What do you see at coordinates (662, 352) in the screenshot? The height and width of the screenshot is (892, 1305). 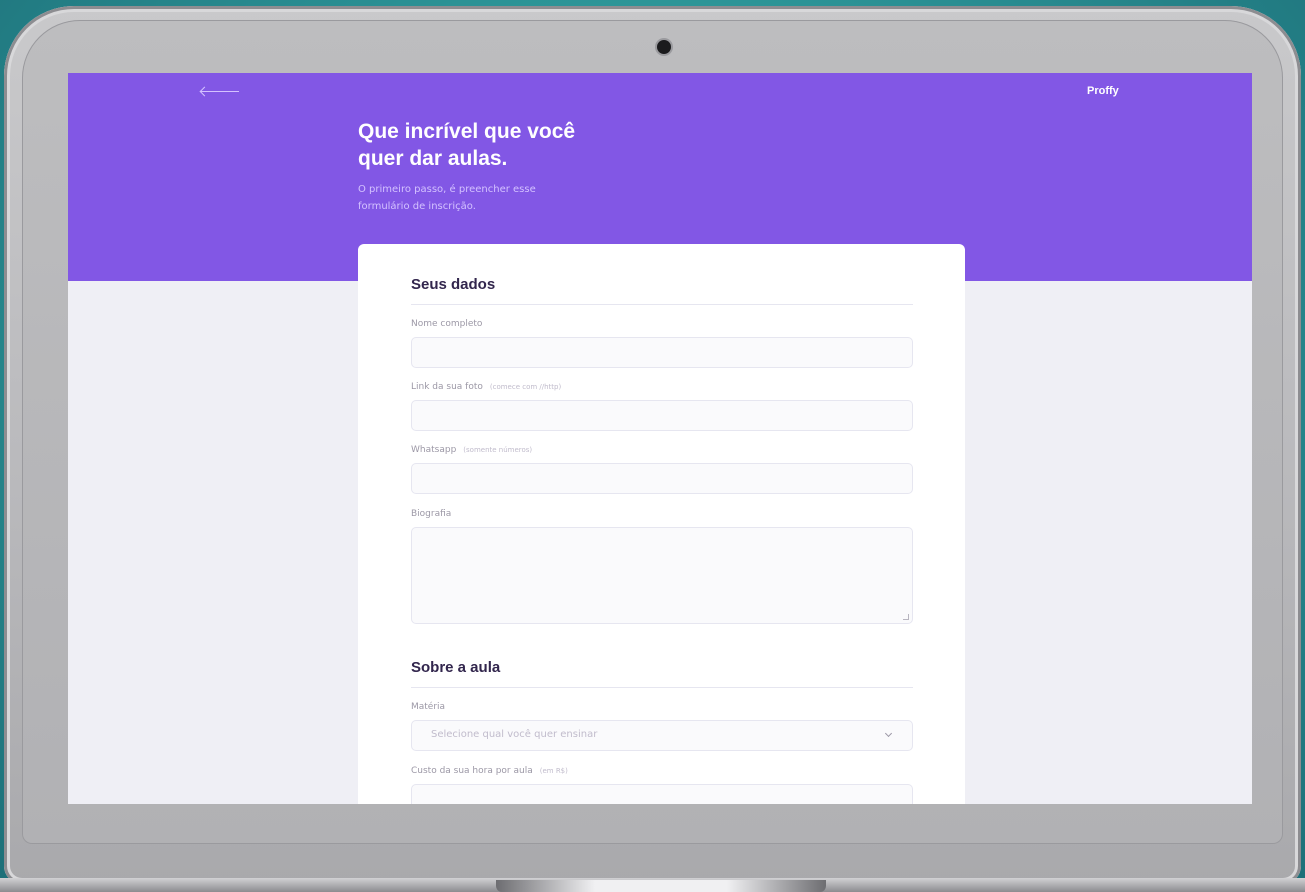 I see `name-input` at bounding box center [662, 352].